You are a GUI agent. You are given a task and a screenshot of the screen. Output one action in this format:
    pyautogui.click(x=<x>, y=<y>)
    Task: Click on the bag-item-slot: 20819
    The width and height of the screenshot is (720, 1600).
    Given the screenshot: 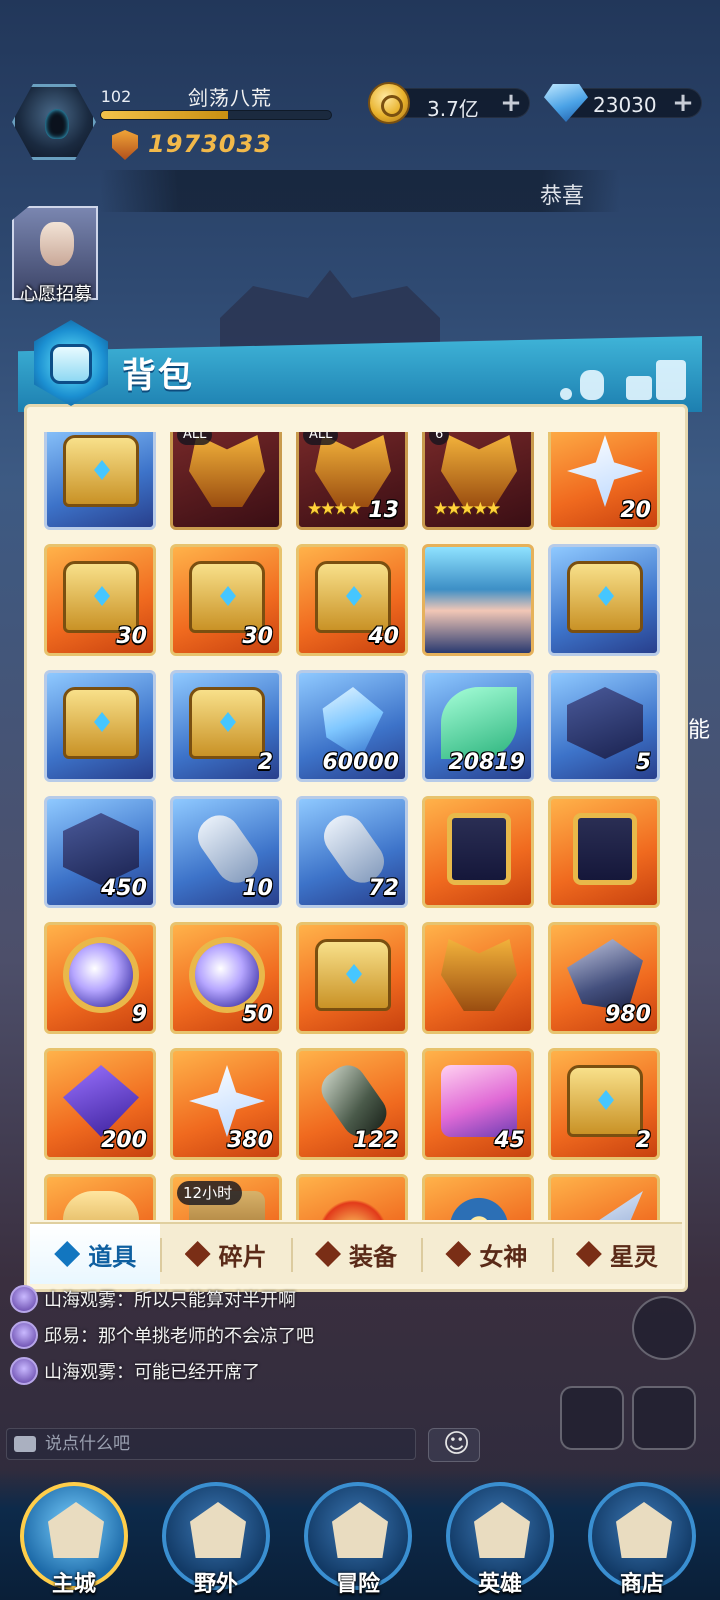 What is the action you would take?
    pyautogui.click(x=478, y=726)
    